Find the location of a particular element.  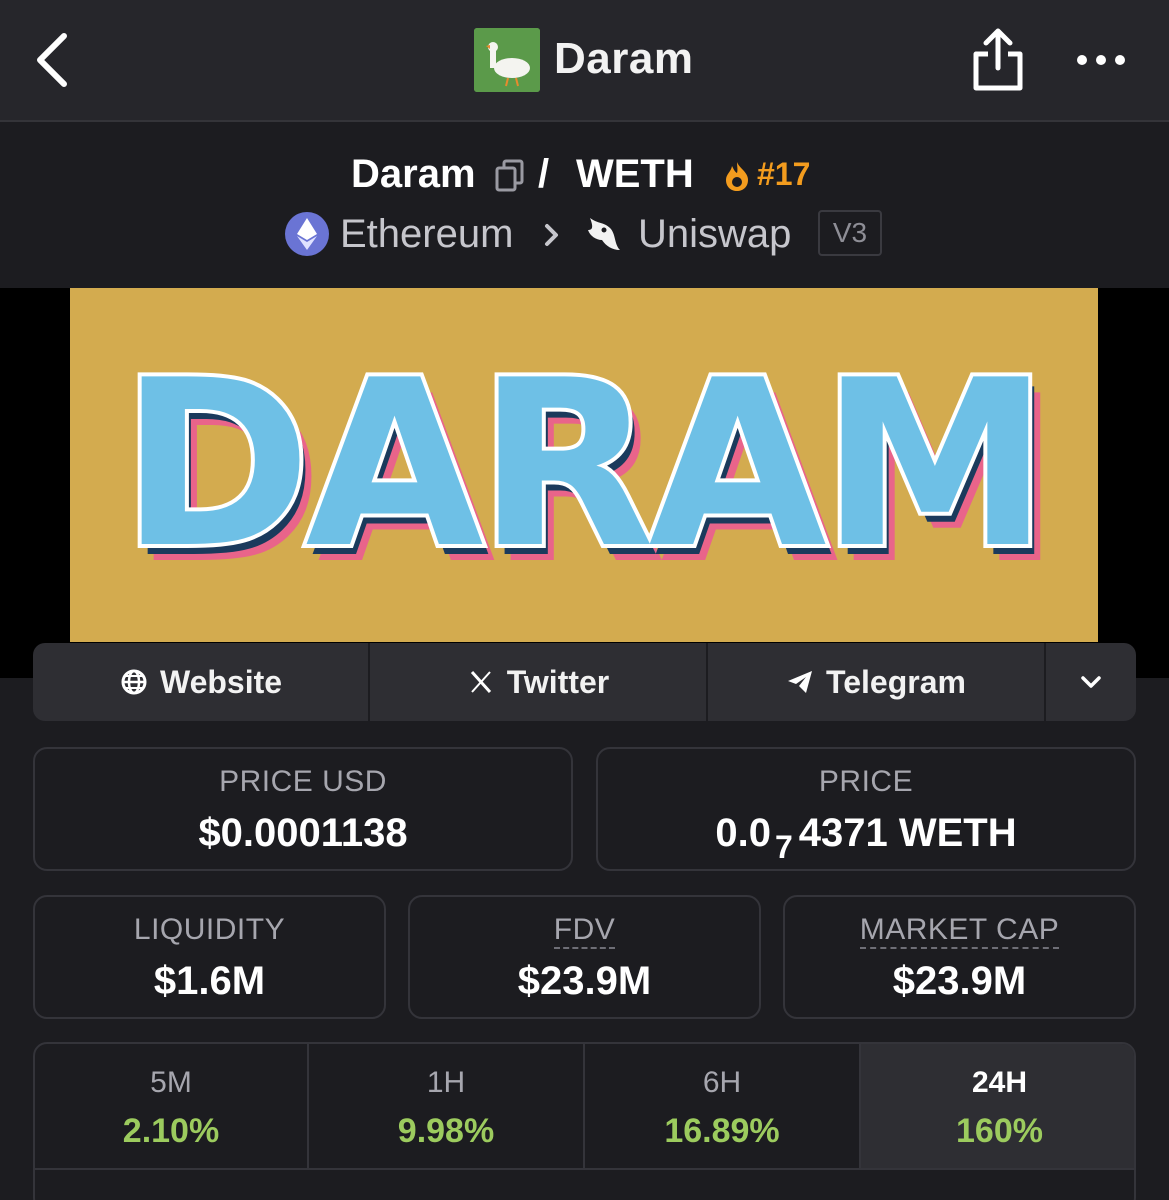

price-native-value: 0.0 7 4371 WETH is located at coordinates (866, 838).